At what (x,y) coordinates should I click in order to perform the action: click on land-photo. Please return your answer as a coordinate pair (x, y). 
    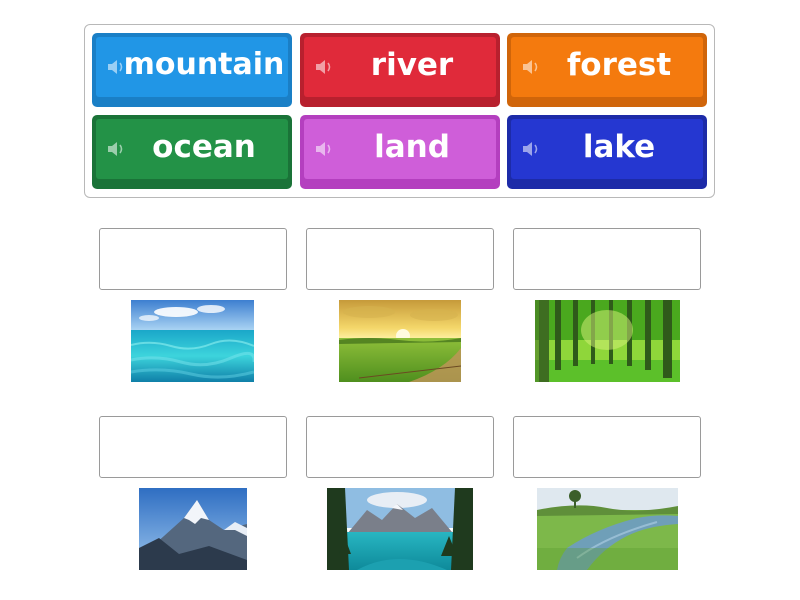
    Looking at the image, I should click on (400, 341).